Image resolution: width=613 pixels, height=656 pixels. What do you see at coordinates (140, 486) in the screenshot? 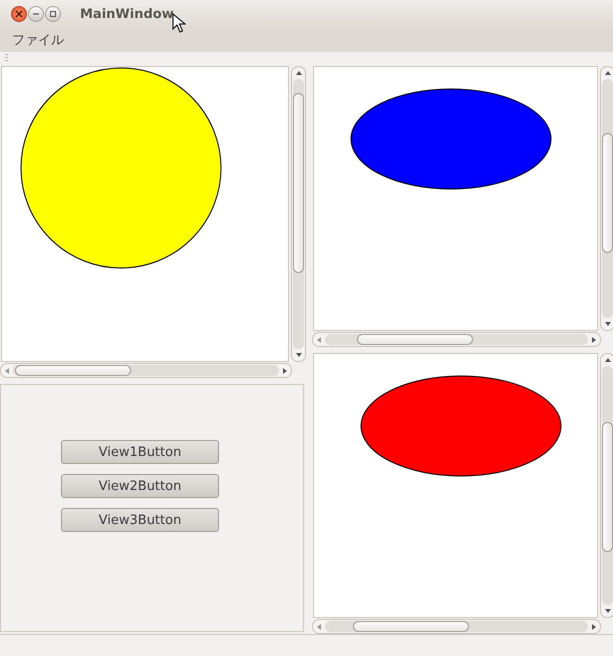
I see `view-button: View2Button` at bounding box center [140, 486].